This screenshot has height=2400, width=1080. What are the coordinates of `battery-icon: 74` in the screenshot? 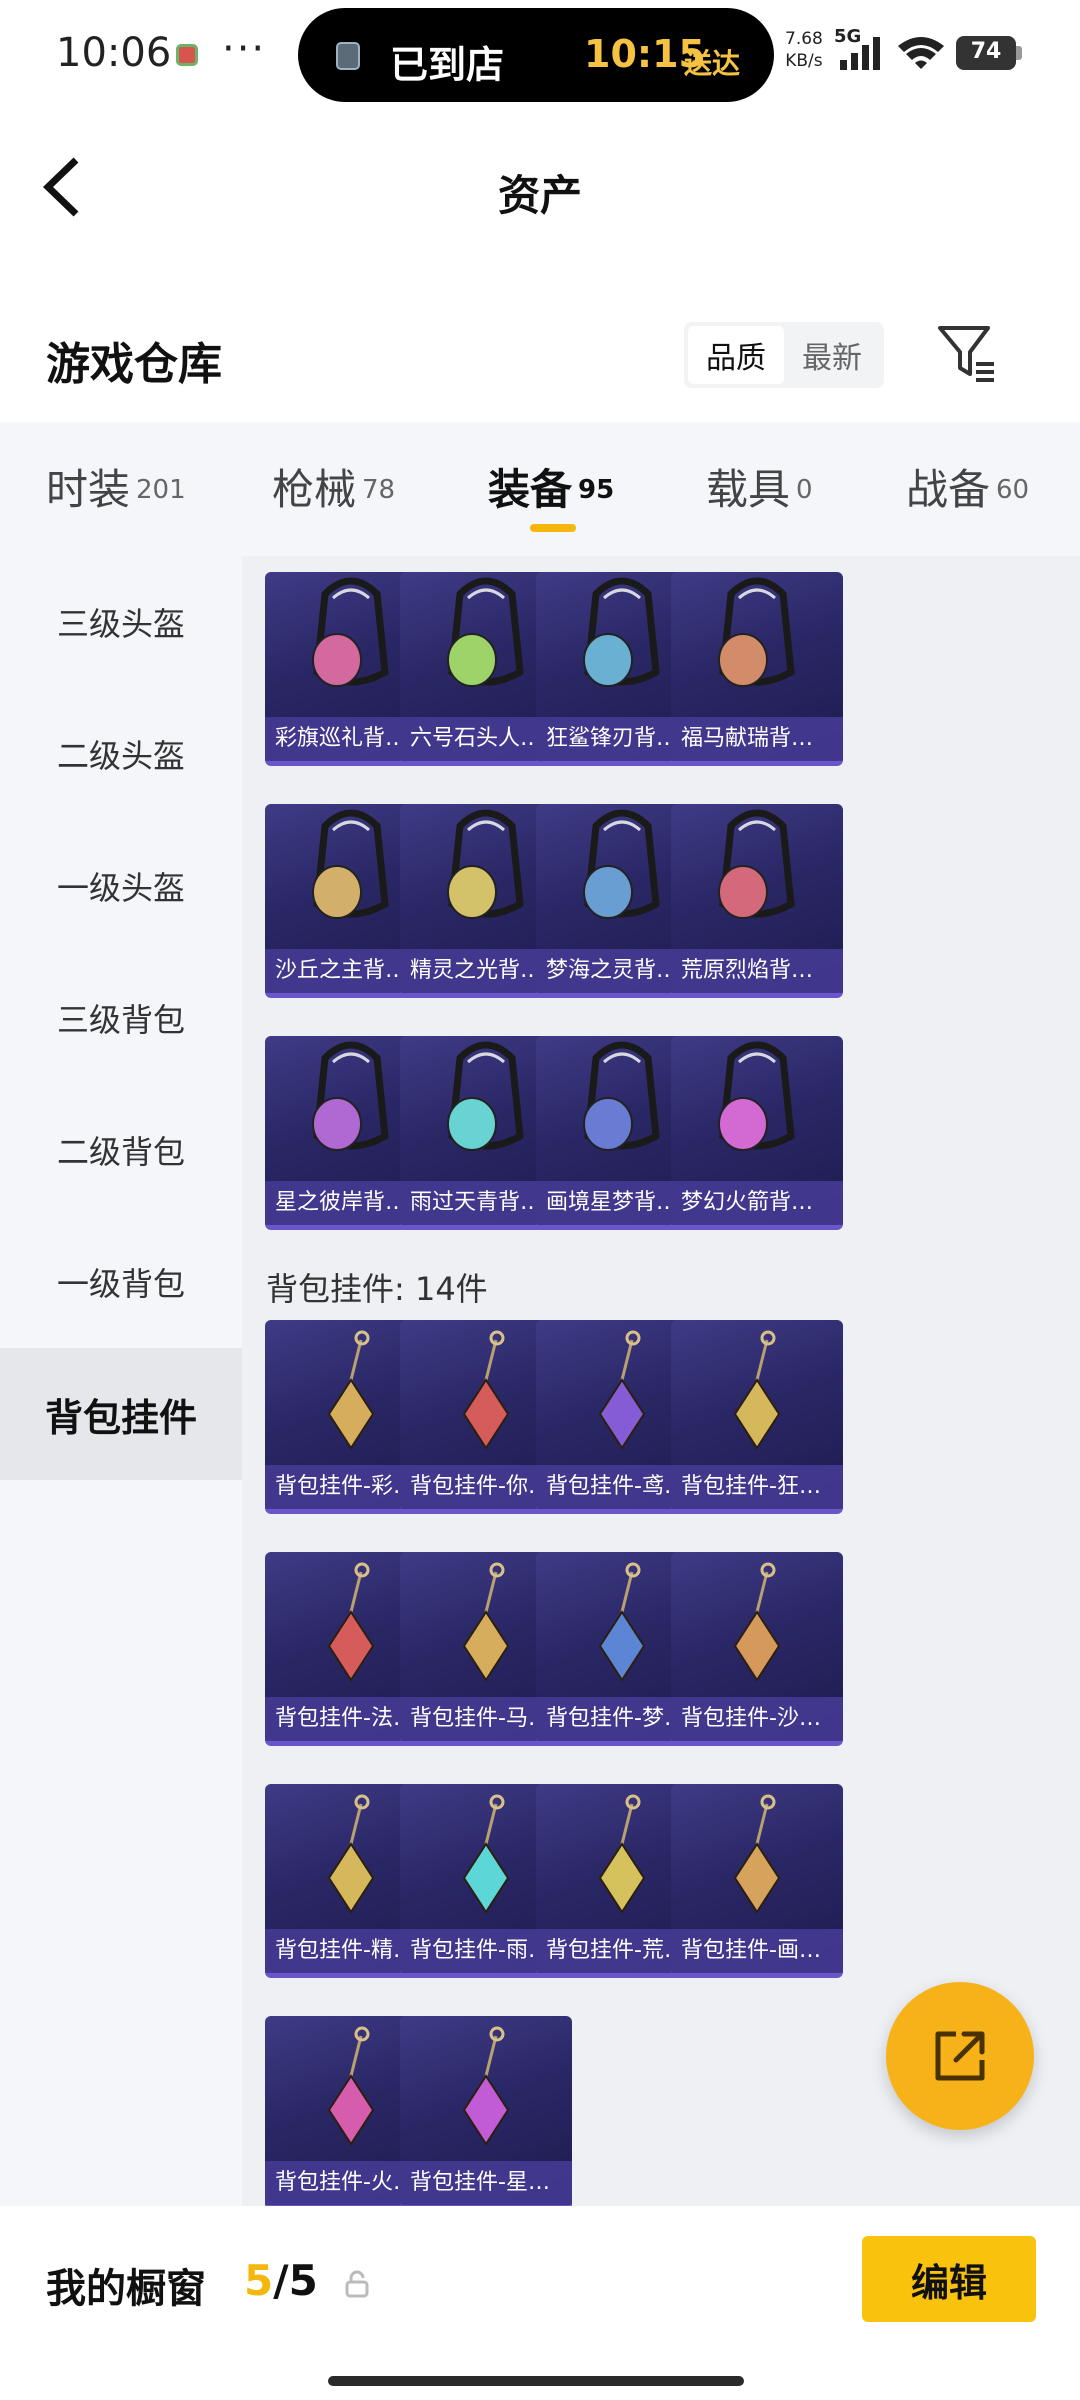 It's located at (989, 53).